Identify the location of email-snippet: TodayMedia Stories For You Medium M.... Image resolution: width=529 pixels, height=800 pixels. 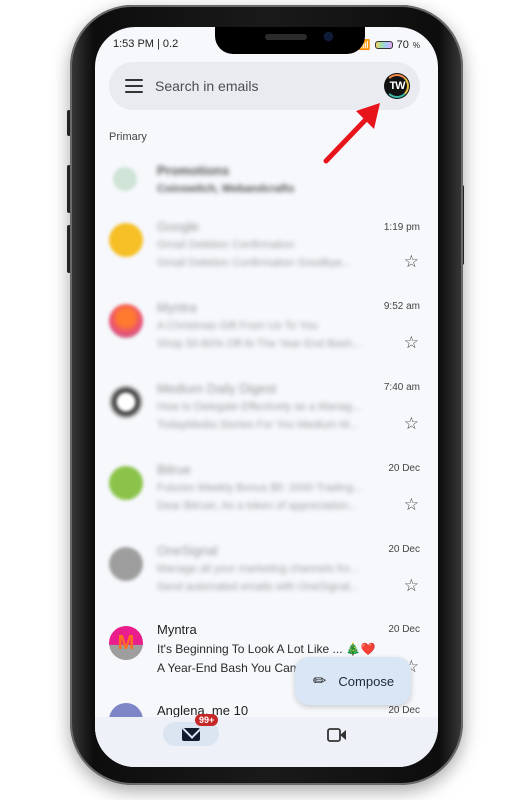
(258, 425).